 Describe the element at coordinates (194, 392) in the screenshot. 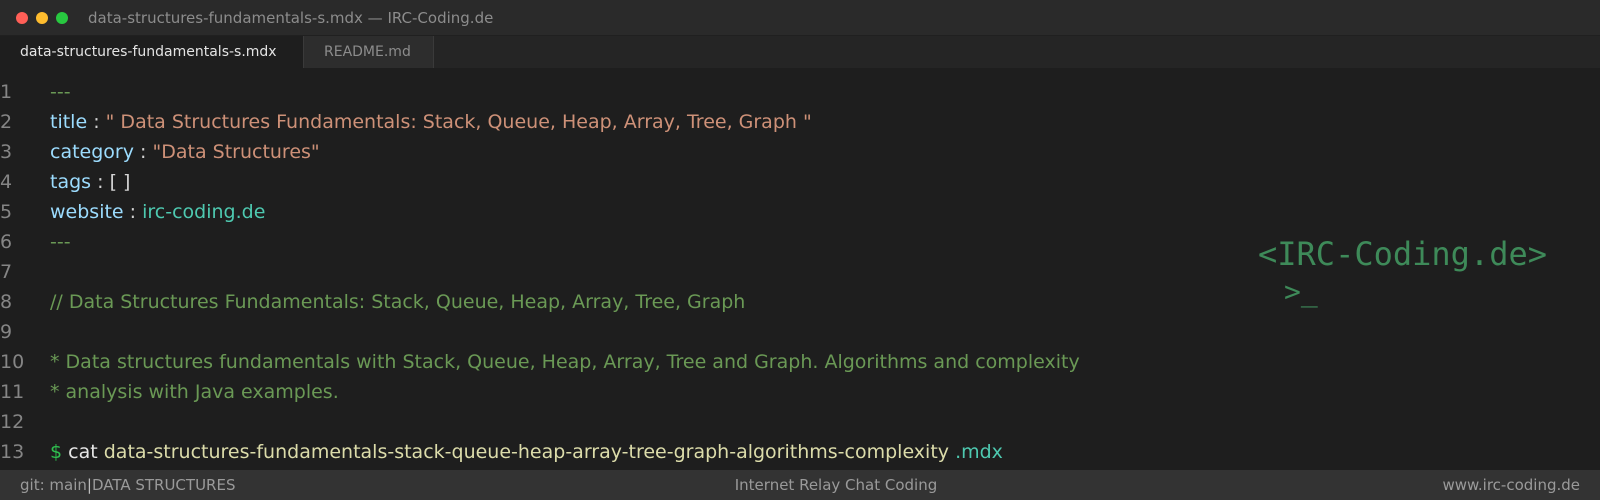

I see `description-line: * analysis with Java examples.` at that location.